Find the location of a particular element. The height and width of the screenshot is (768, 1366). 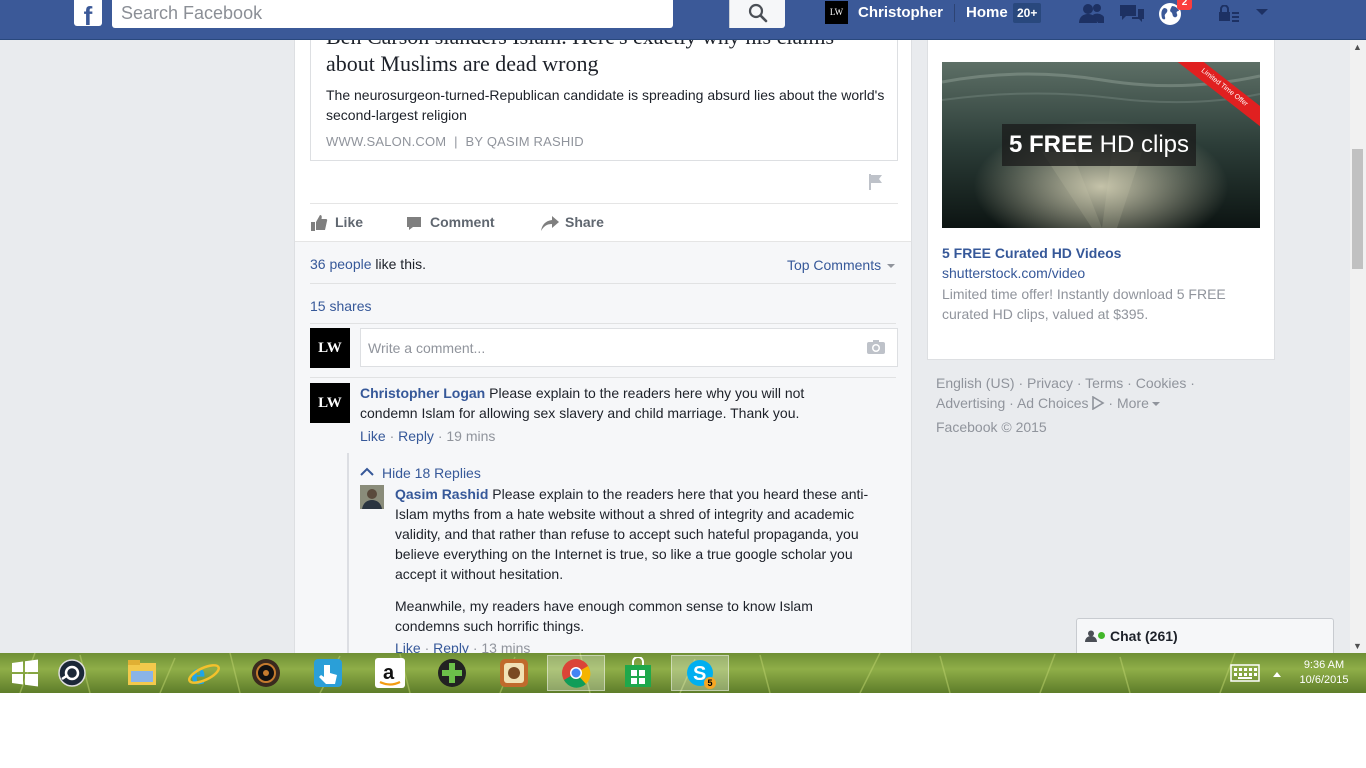

ad-title-link: 5 FREE Curated HD Videos is located at coordinates (1031, 253).